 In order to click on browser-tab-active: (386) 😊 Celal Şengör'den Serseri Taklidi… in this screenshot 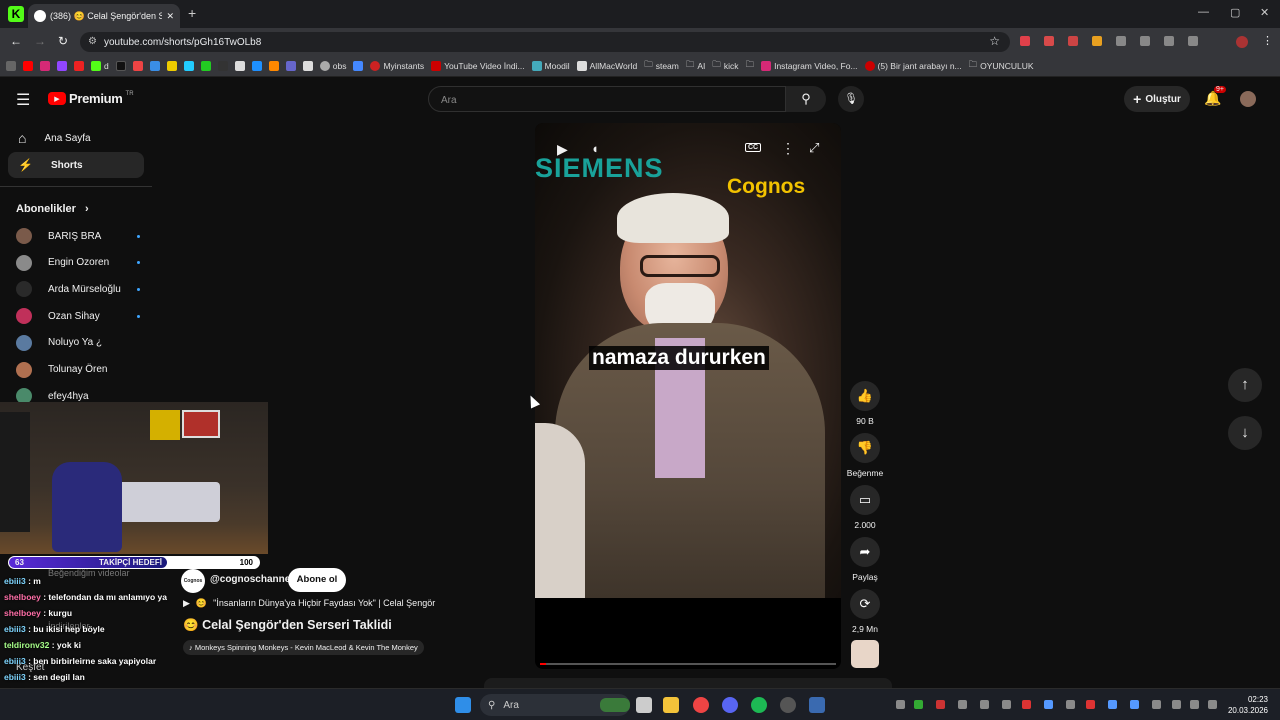, I will do `click(104, 16)`.